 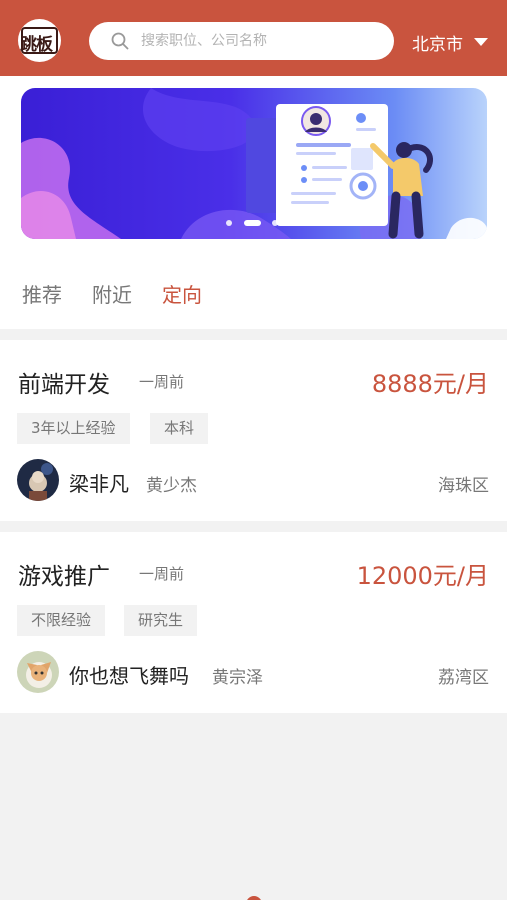 What do you see at coordinates (112, 293) in the screenshot?
I see `tab-nearby: 附近` at bounding box center [112, 293].